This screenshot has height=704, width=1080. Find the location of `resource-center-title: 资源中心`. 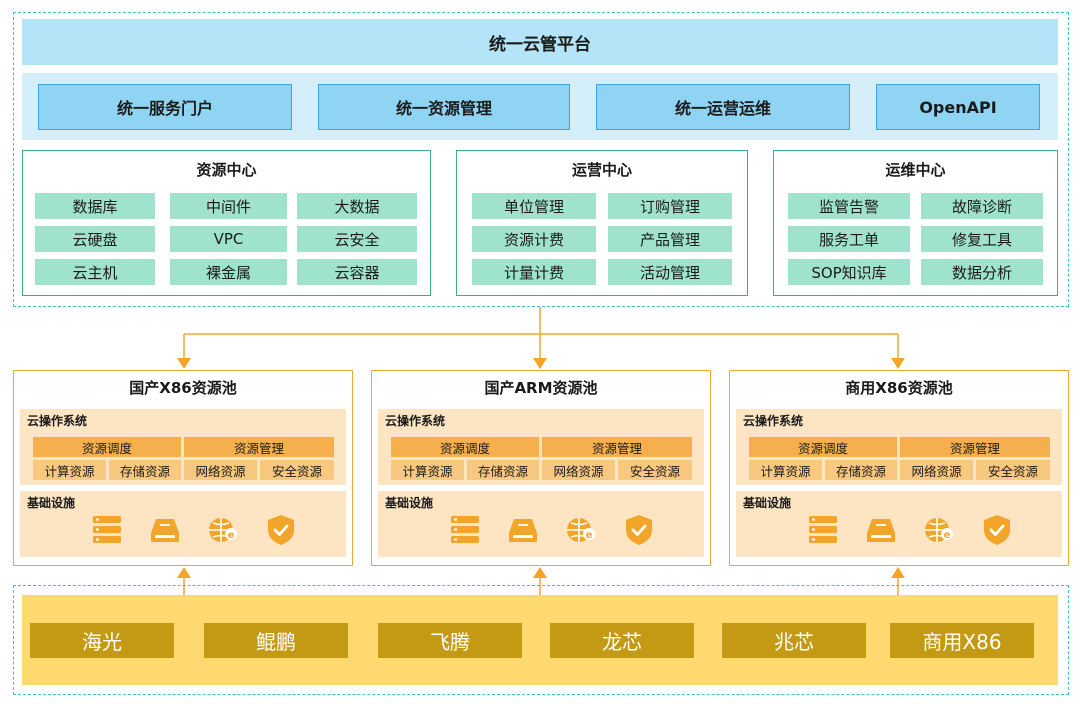

resource-center-title: 资源中心 is located at coordinates (226, 170).